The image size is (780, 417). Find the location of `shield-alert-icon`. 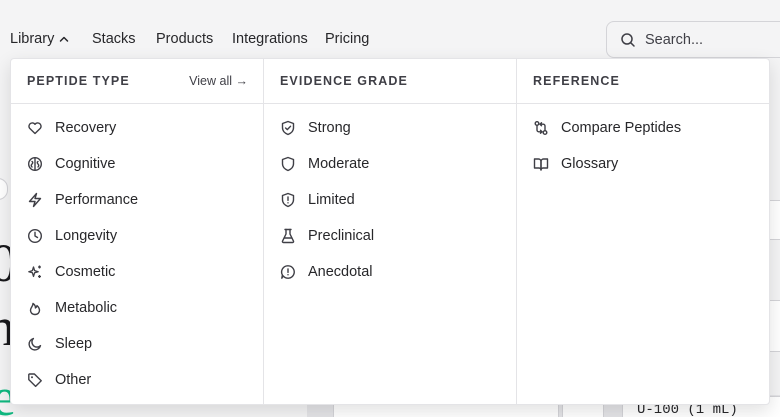

shield-alert-icon is located at coordinates (288, 200).